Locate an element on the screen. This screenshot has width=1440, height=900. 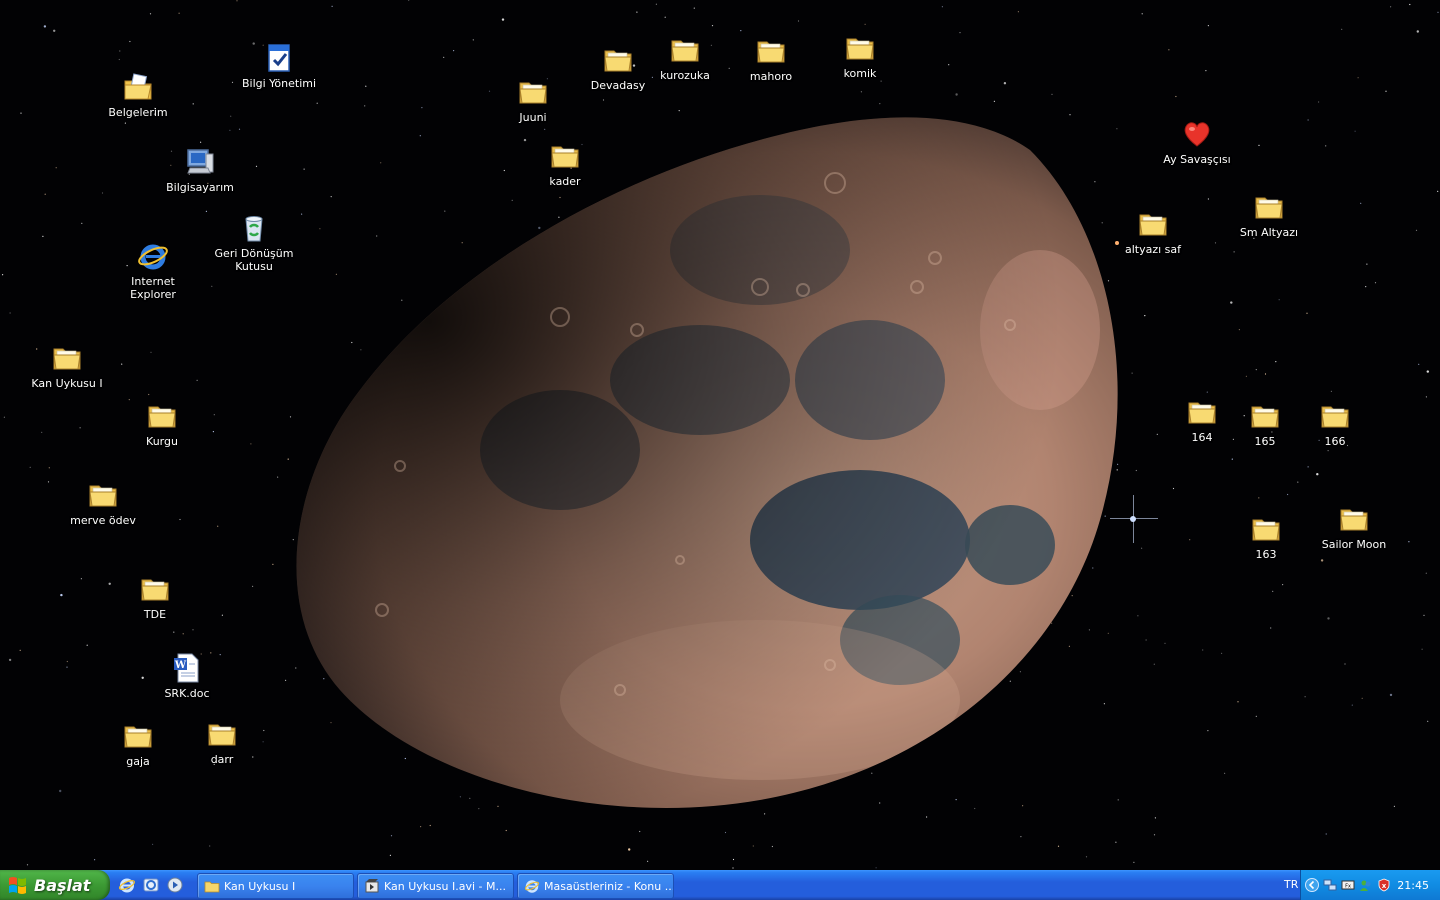
chevron-left-icon is located at coordinates (1312, 885).